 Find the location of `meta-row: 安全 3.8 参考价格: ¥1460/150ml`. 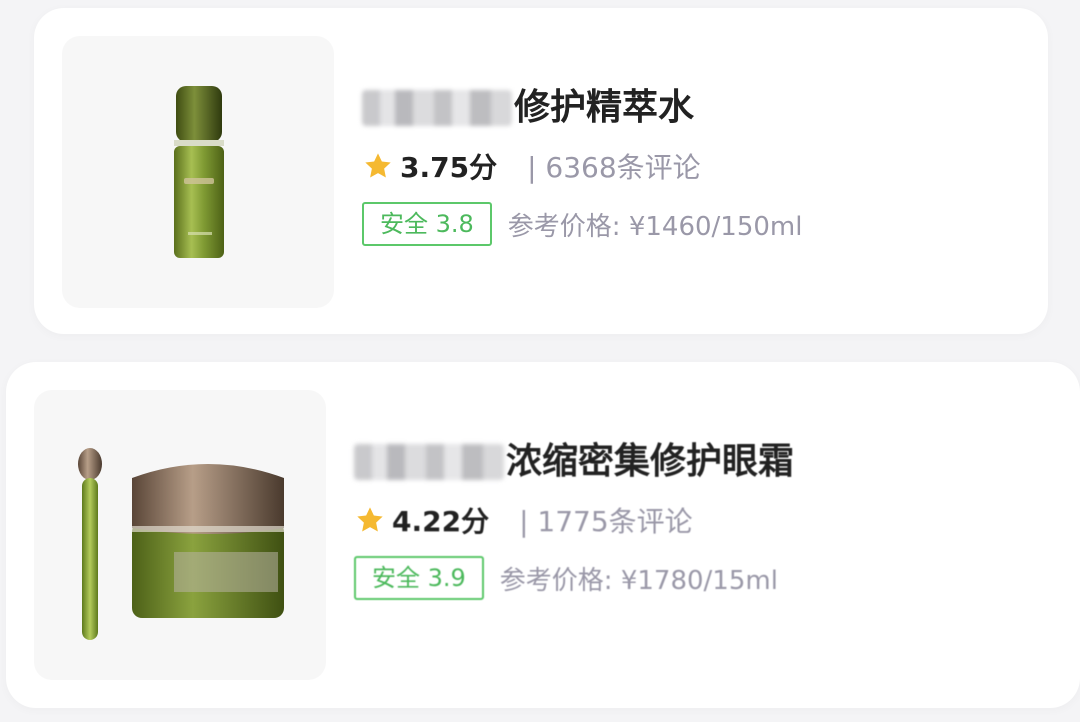

meta-row: 安全 3.8 参考价格: ¥1460/150ml is located at coordinates (582, 224).